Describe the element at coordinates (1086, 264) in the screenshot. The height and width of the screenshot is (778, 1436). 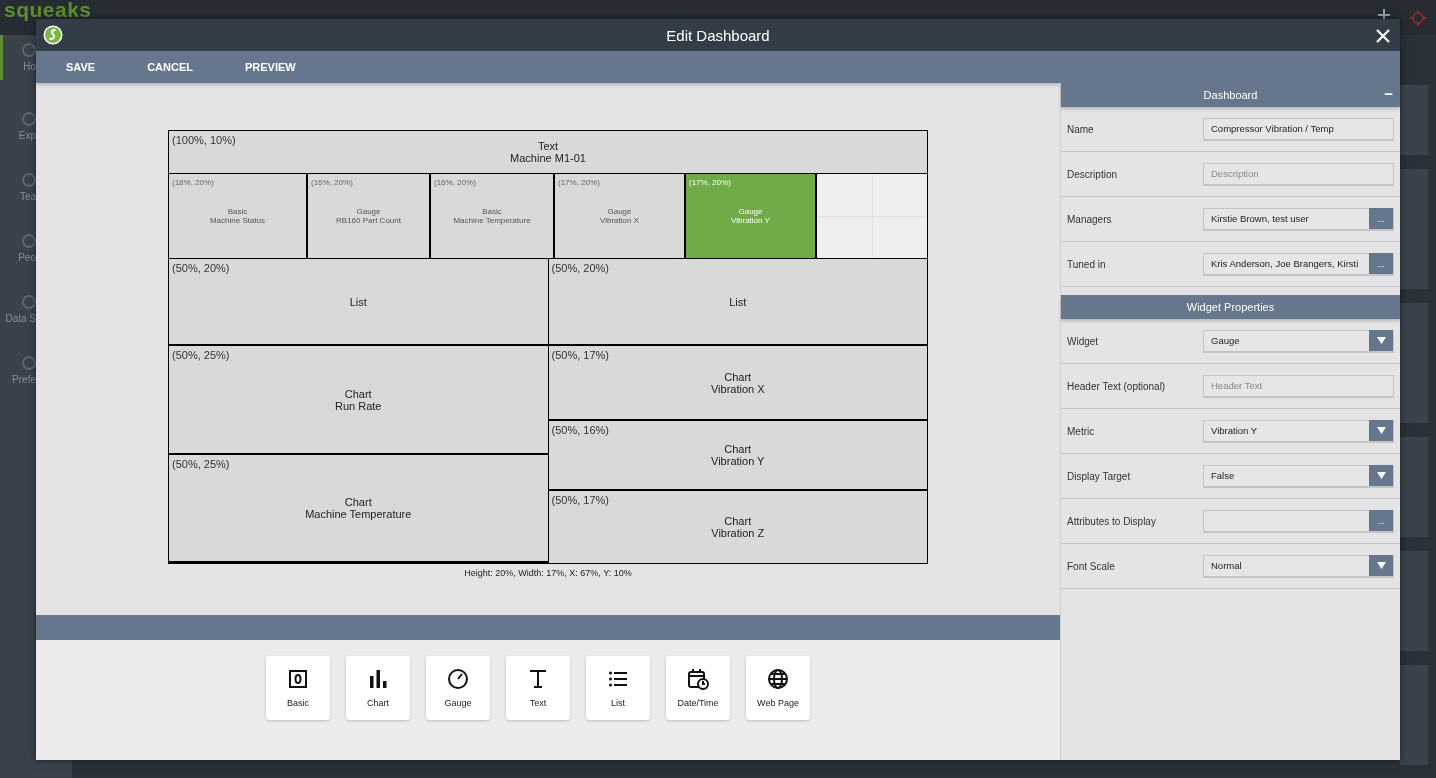
I see `field-label: Tuned in` at that location.